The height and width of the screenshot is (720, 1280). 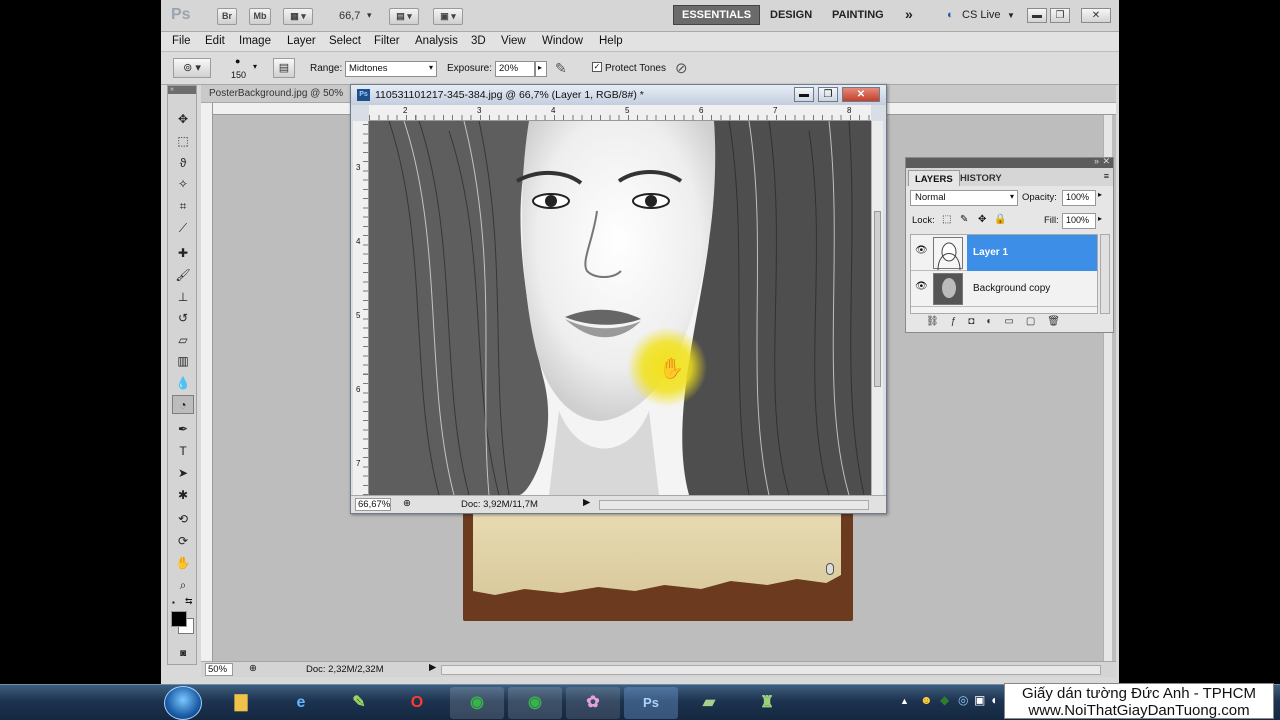 I want to click on tab-layers: LAYERS, so click(x=934, y=178).